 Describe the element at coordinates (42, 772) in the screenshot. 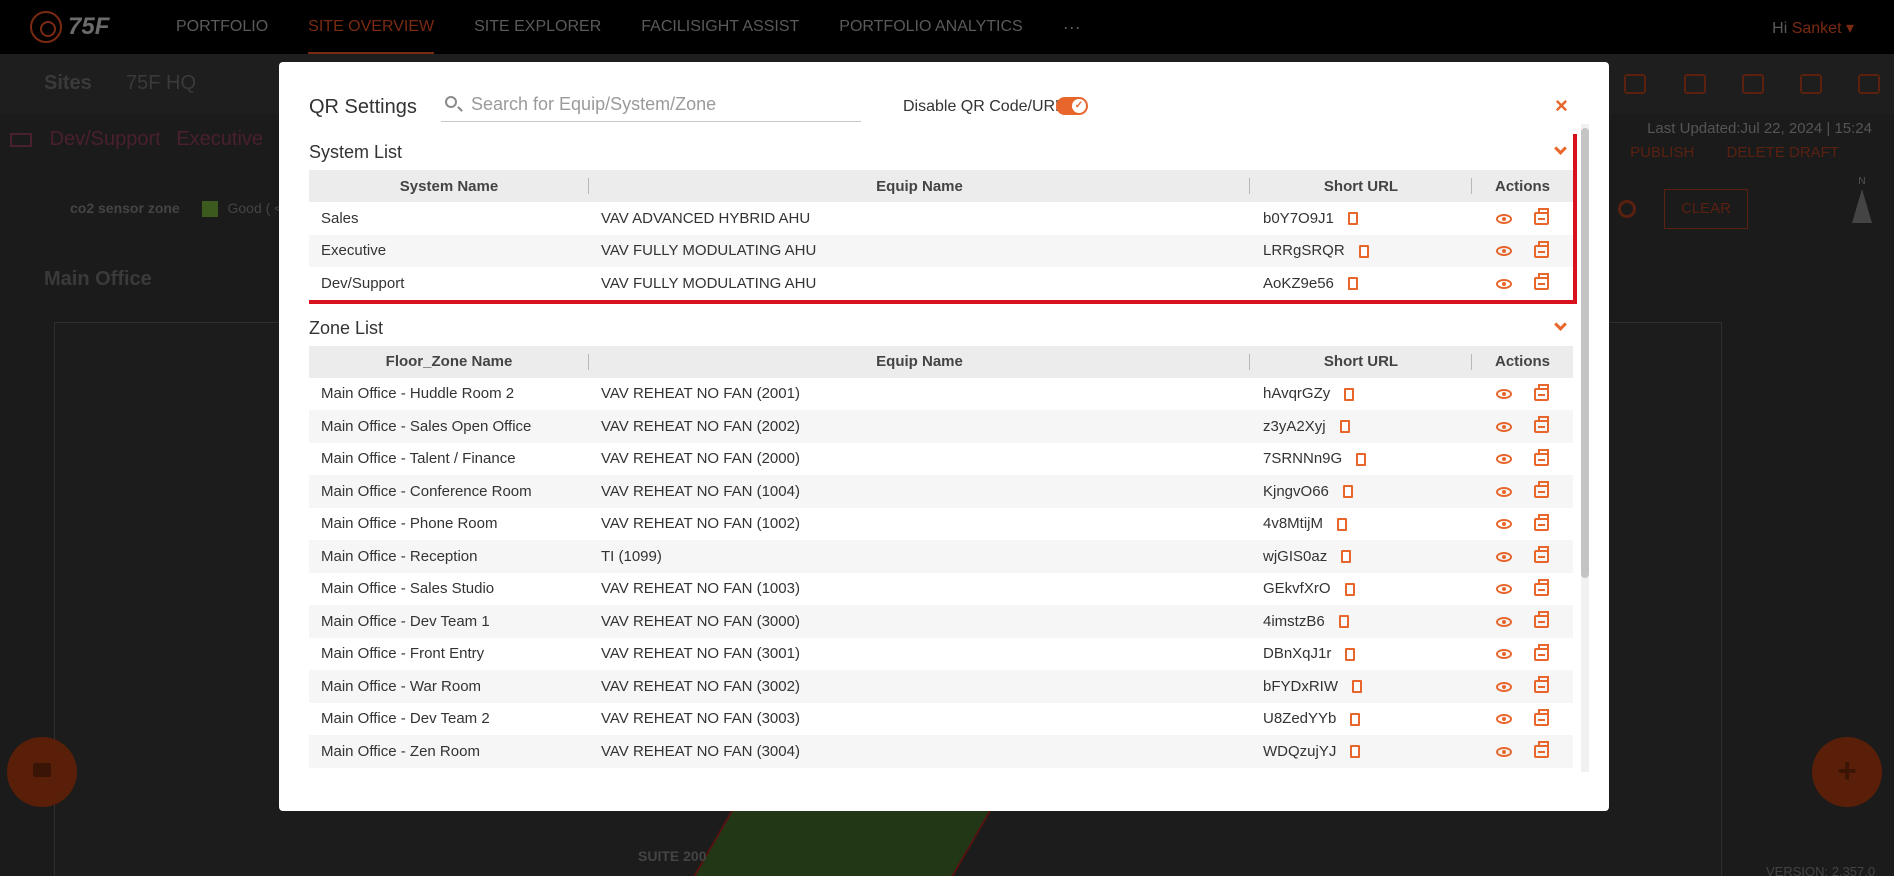

I see `chat-button` at that location.